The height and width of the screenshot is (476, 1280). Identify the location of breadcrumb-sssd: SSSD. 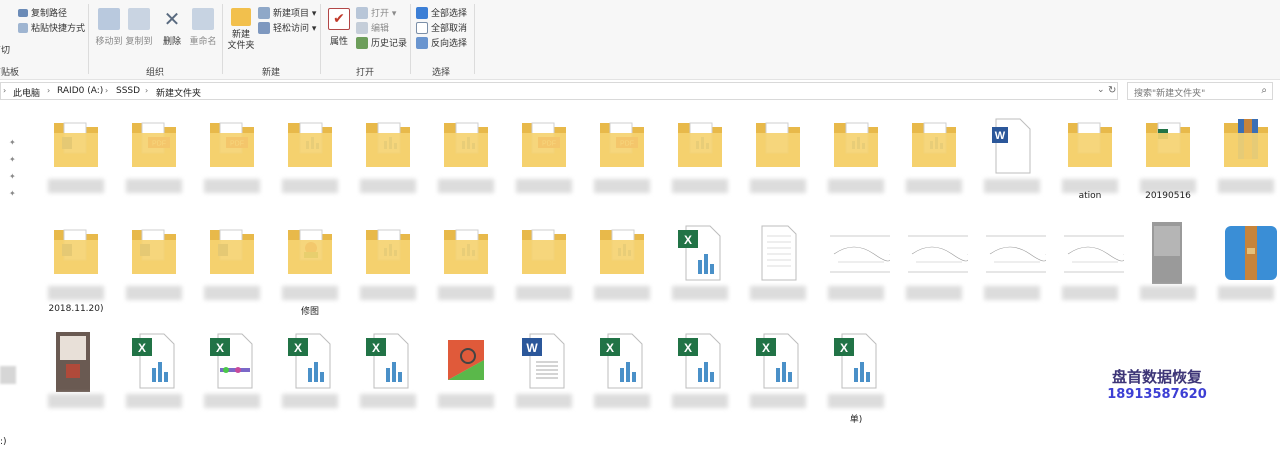
(128, 91).